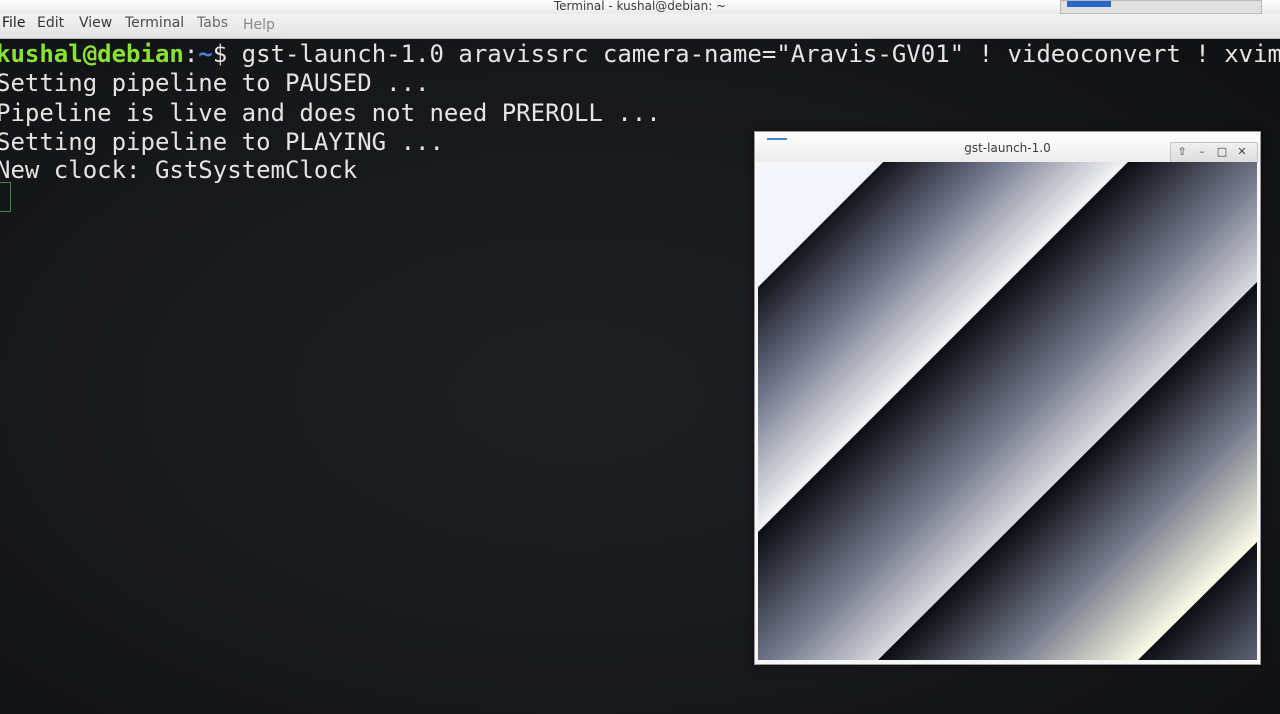 Image resolution: width=1280 pixels, height=714 pixels. Describe the element at coordinates (154, 23) in the screenshot. I see `menu-terminal: Terminal` at that location.